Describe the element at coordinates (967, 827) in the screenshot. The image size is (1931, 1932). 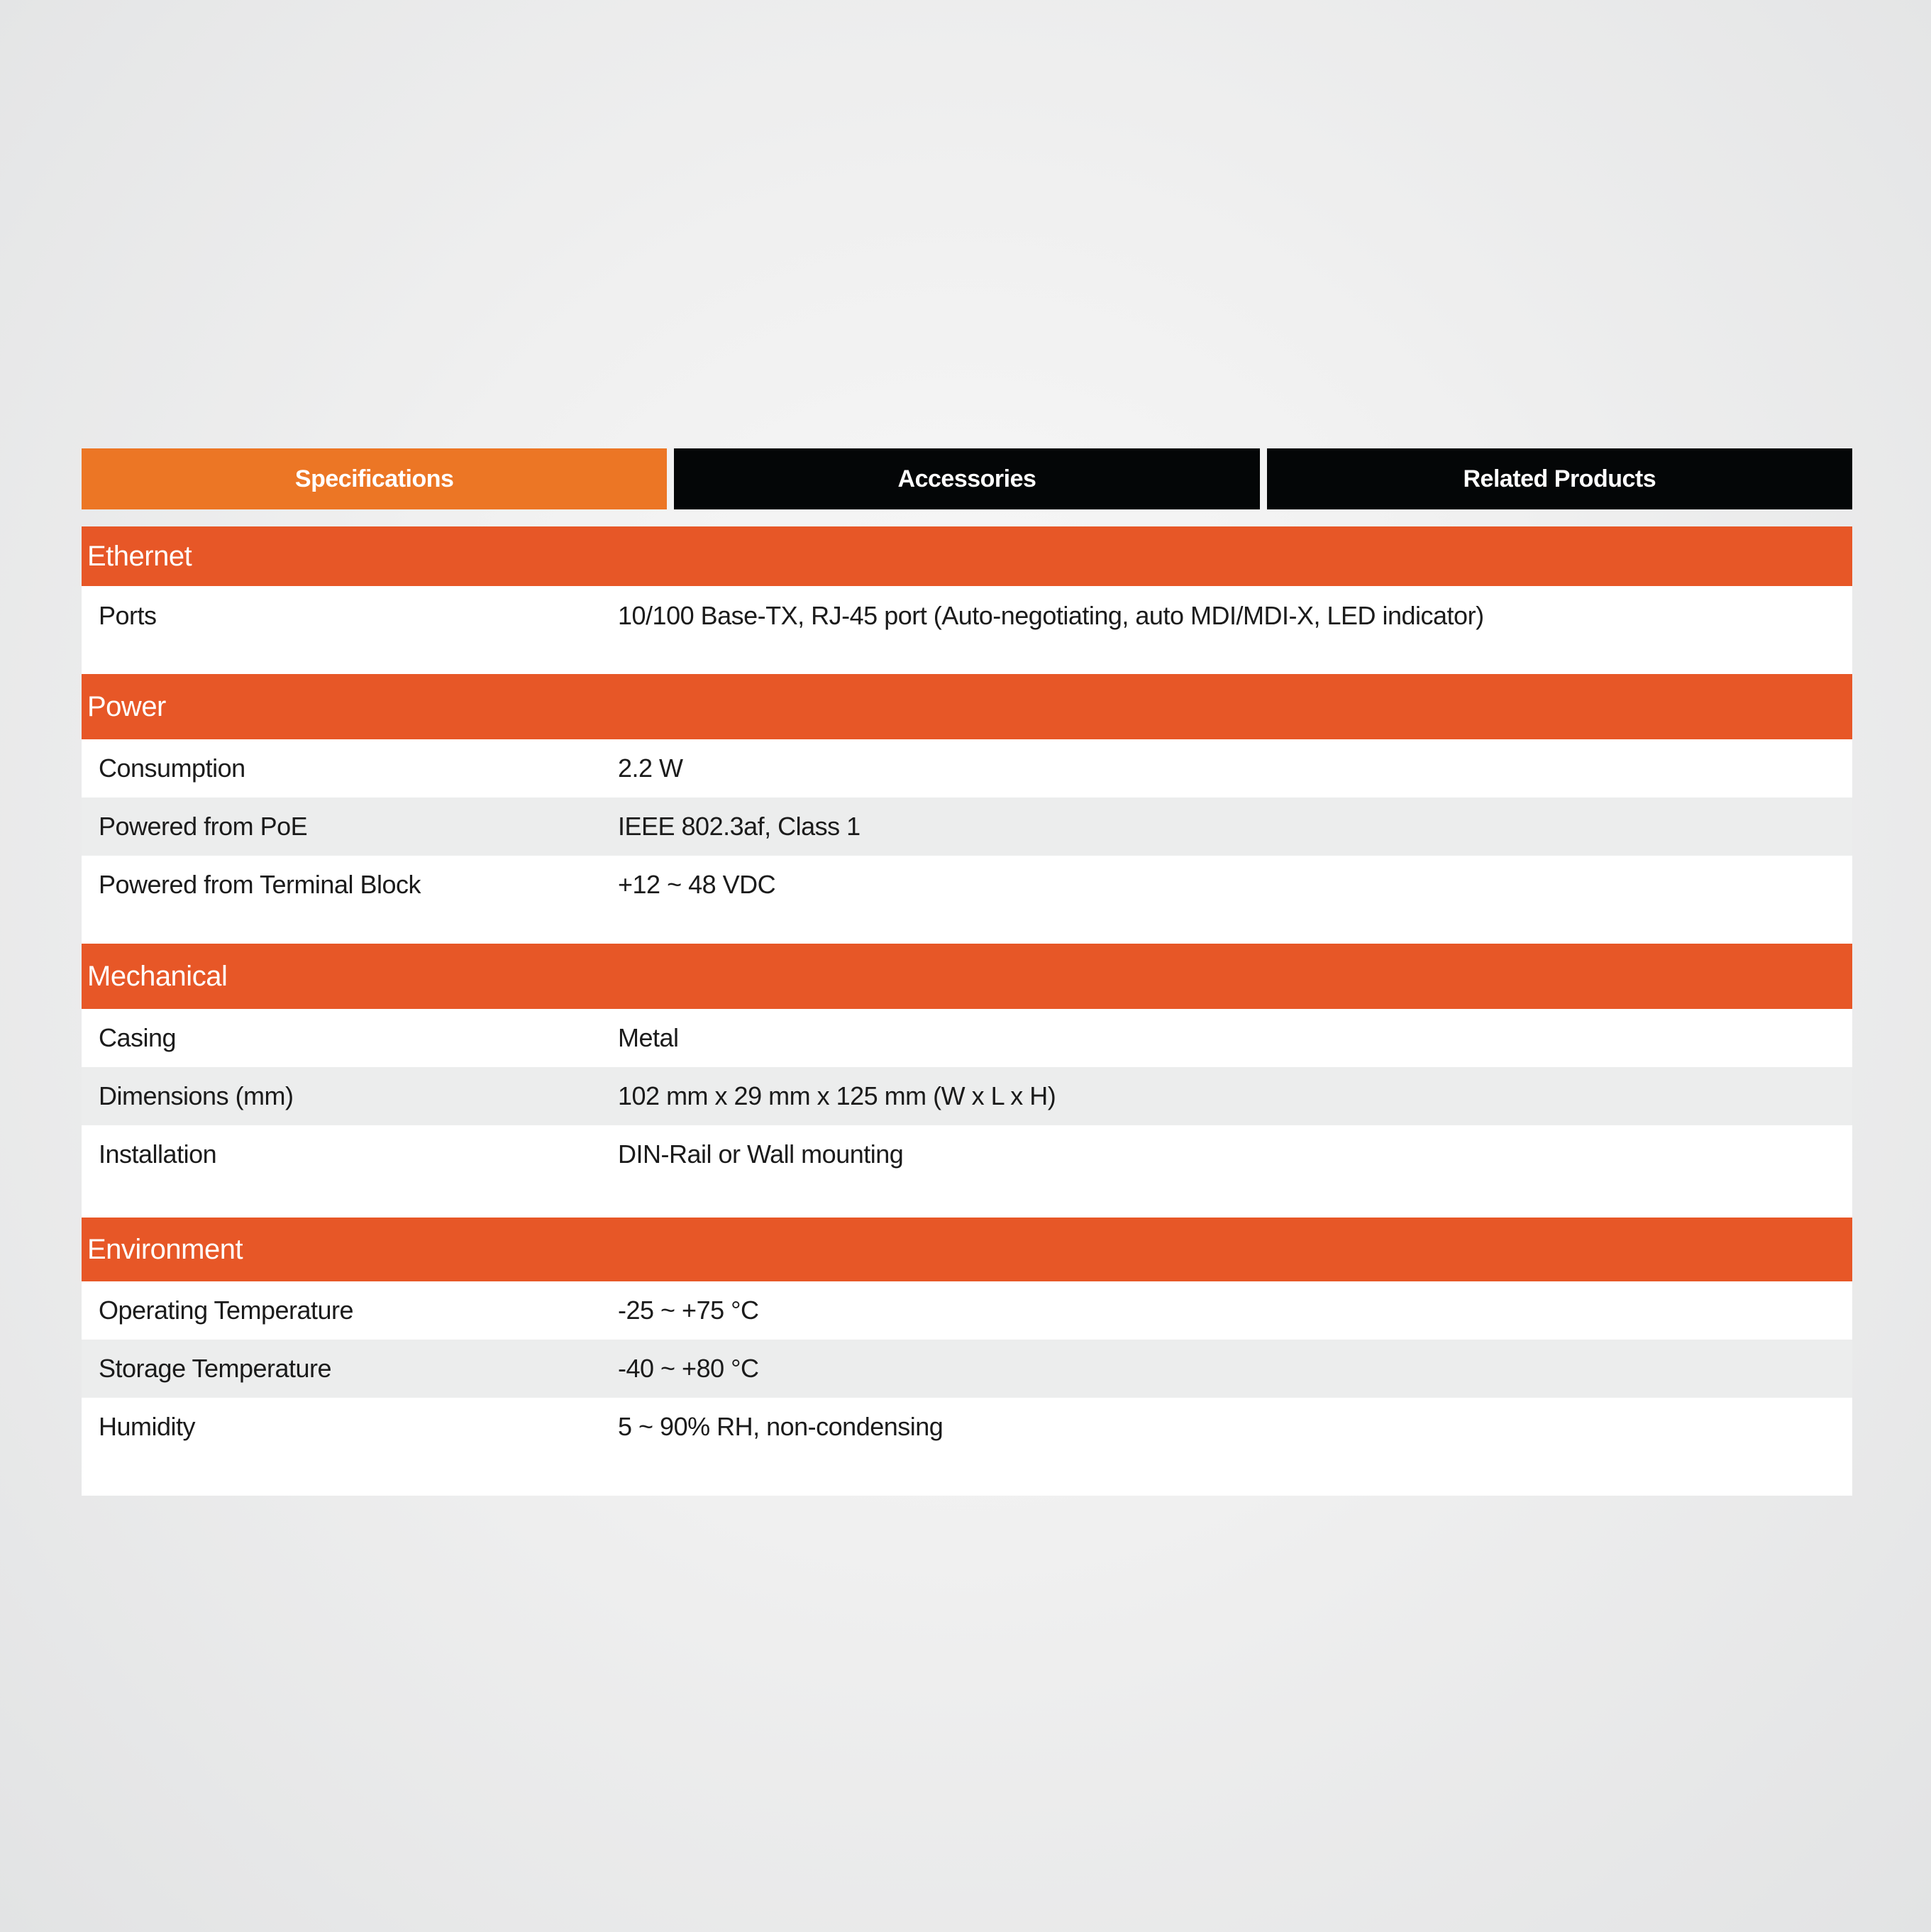
I see `spec-row: Powered from PoE IEEE 802.3af, Class 1` at that location.